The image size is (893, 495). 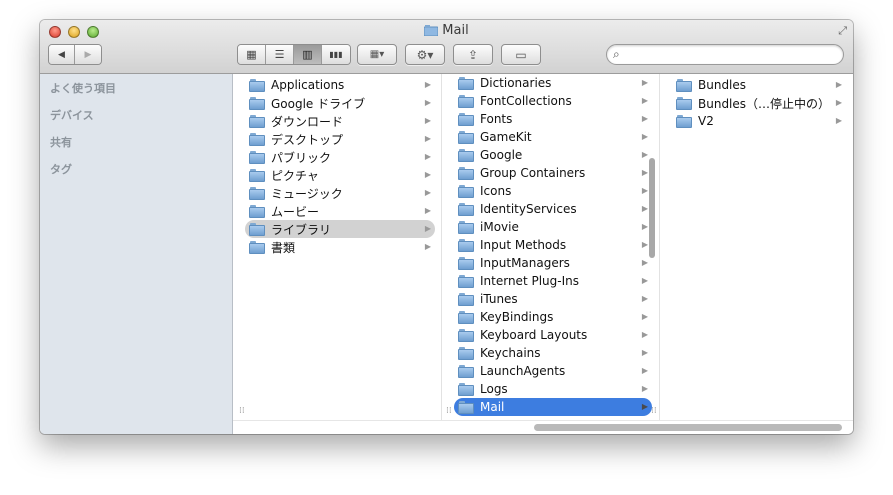 What do you see at coordinates (308, 54) in the screenshot?
I see `column-view-button: ▥` at bounding box center [308, 54].